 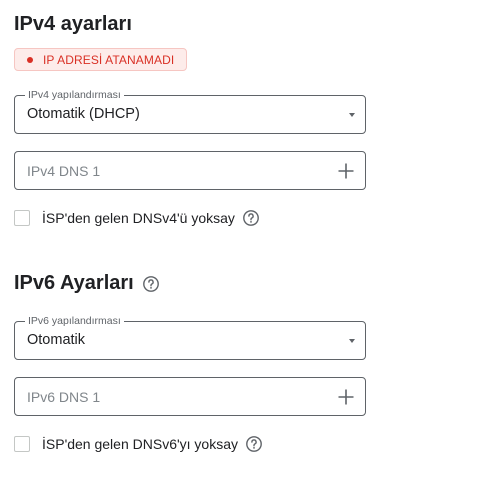 I want to click on ipv6-title-text: IPv6 Ayarları, so click(x=74, y=283).